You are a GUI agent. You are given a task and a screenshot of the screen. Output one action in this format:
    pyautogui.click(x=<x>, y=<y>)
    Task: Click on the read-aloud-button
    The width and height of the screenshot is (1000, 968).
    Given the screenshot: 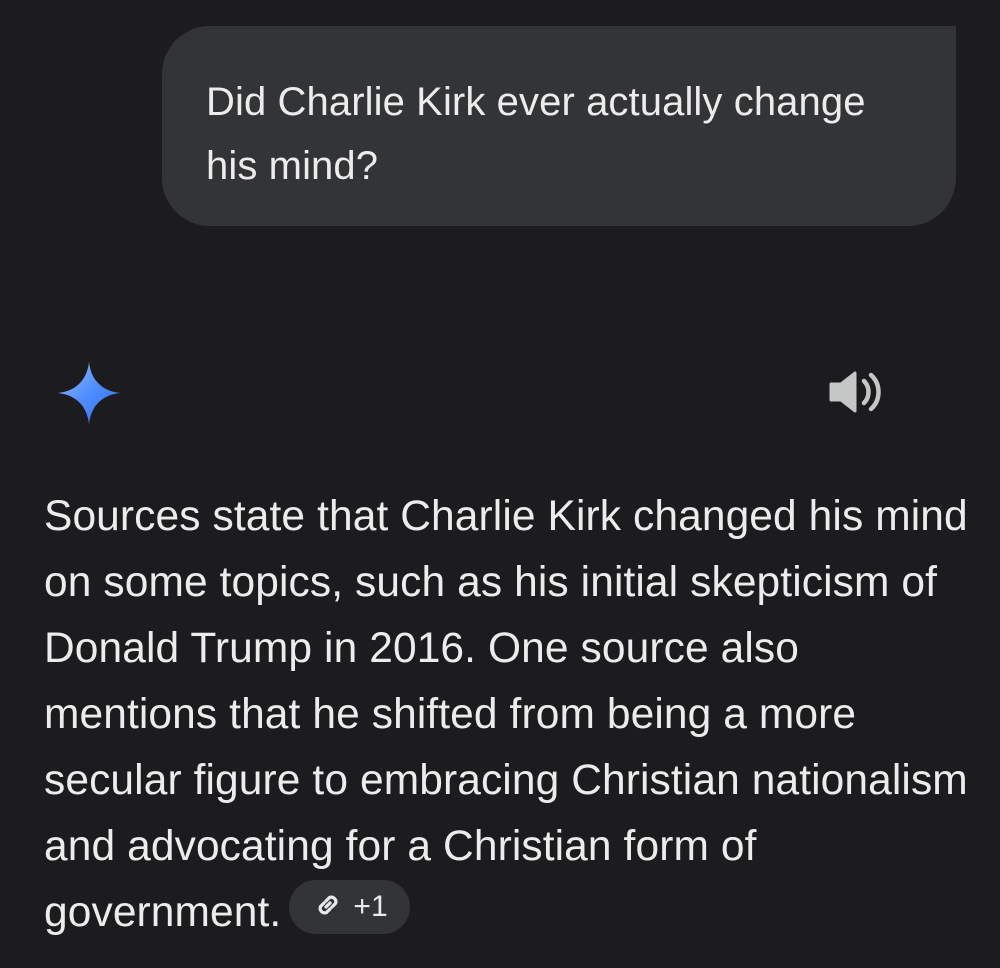 What is the action you would take?
    pyautogui.click(x=855, y=394)
    